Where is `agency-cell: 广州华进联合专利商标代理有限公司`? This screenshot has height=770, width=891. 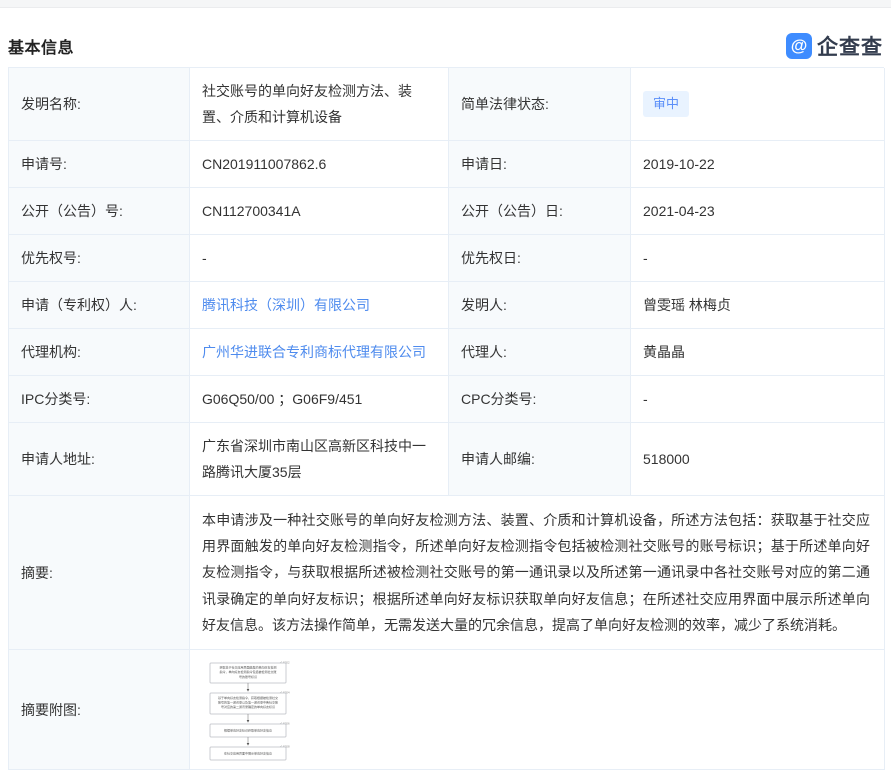 agency-cell: 广州华进联合专利商标代理有限公司 is located at coordinates (319, 352).